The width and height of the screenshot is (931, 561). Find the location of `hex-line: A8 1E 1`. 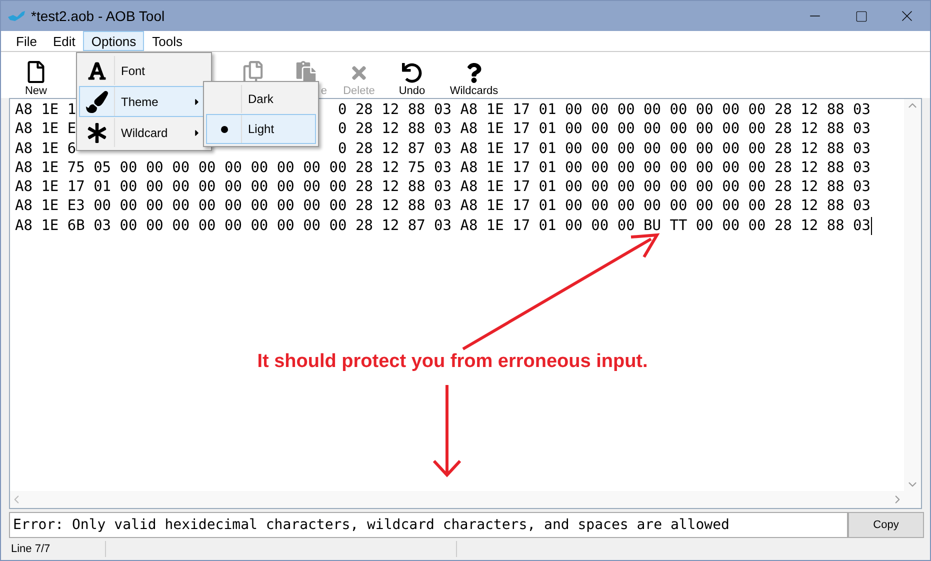

hex-line: A8 1E 1 is located at coordinates (45, 110).